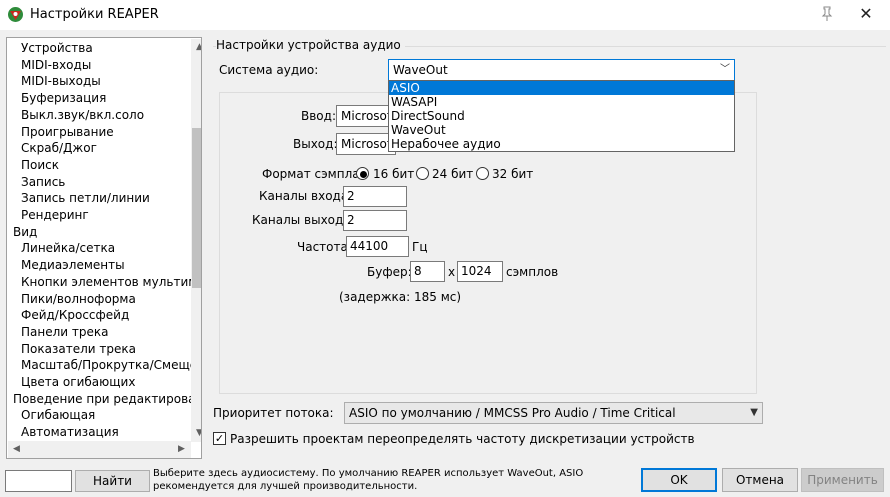 Image resolution: width=890 pixels, height=497 pixels. What do you see at coordinates (561, 88) in the screenshot?
I see `audio-system-option: ASIO` at bounding box center [561, 88].